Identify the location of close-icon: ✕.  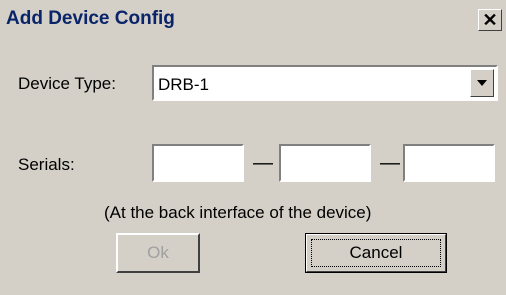
(490, 19).